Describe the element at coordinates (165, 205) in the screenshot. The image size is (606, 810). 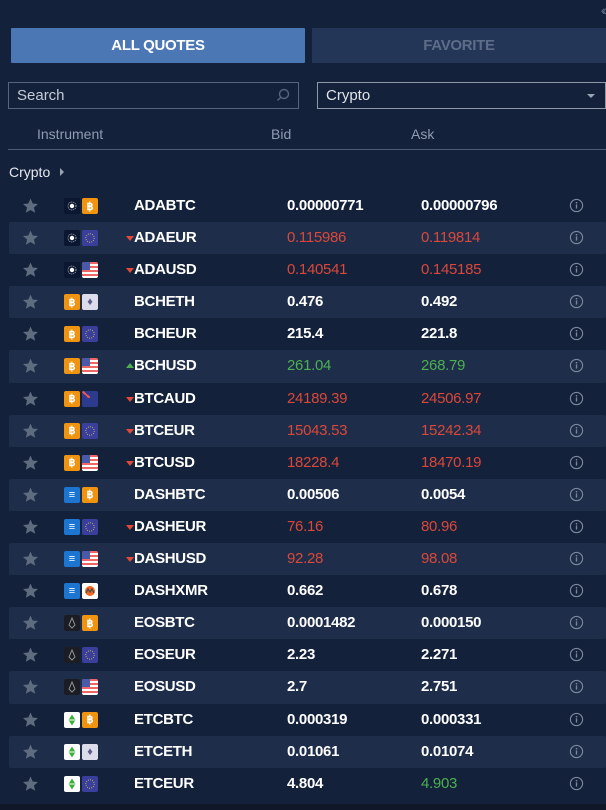
I see `instrument-name: ADABTC` at that location.